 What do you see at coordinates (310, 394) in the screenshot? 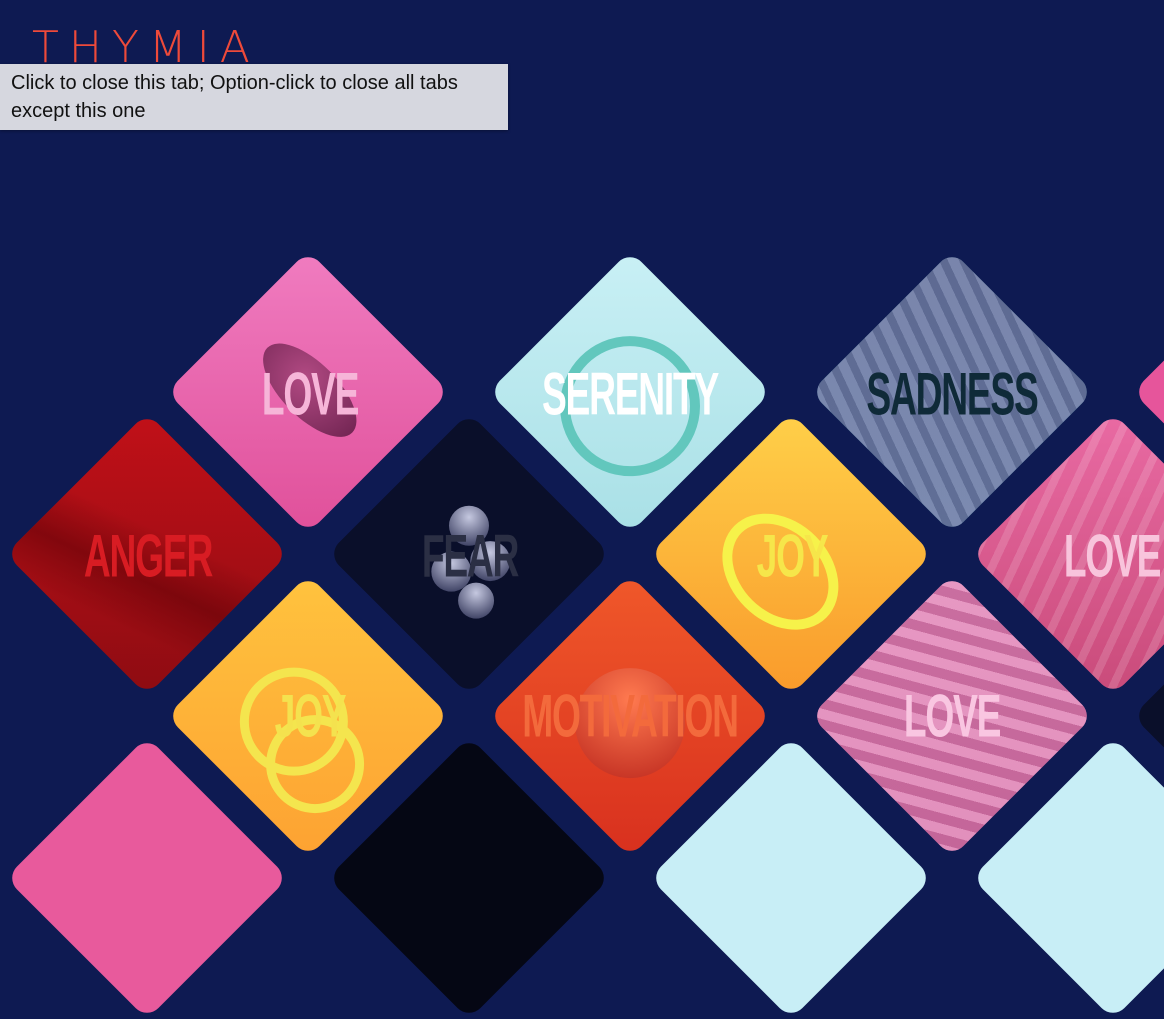
I see `label-love-top: LOVE` at bounding box center [310, 394].